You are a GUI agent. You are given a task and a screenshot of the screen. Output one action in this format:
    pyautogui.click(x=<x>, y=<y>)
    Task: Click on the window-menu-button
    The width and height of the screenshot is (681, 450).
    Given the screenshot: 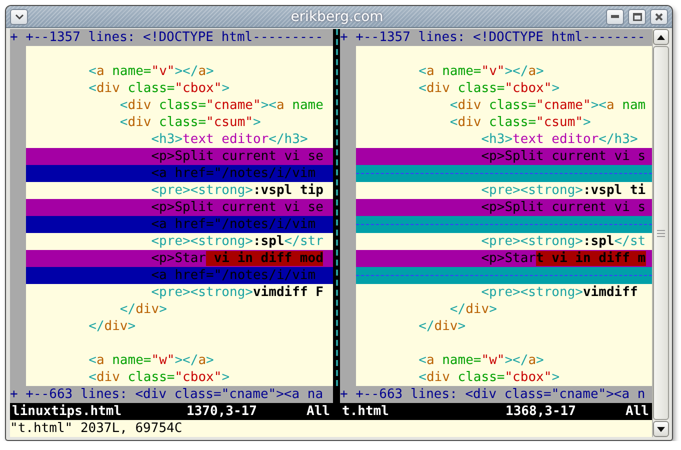 What is the action you would take?
    pyautogui.click(x=19, y=16)
    